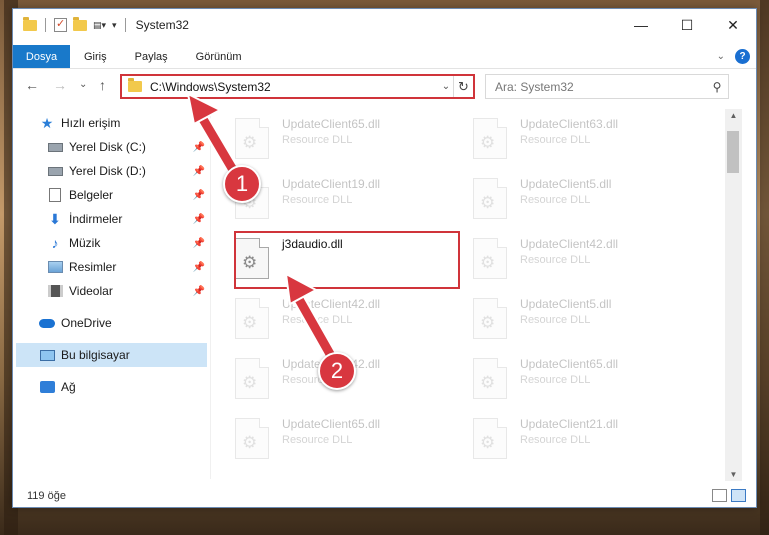 This screenshot has height=535, width=769. Describe the element at coordinates (93, 267) in the screenshot. I see `sidebar-item-label: Resimler` at that location.